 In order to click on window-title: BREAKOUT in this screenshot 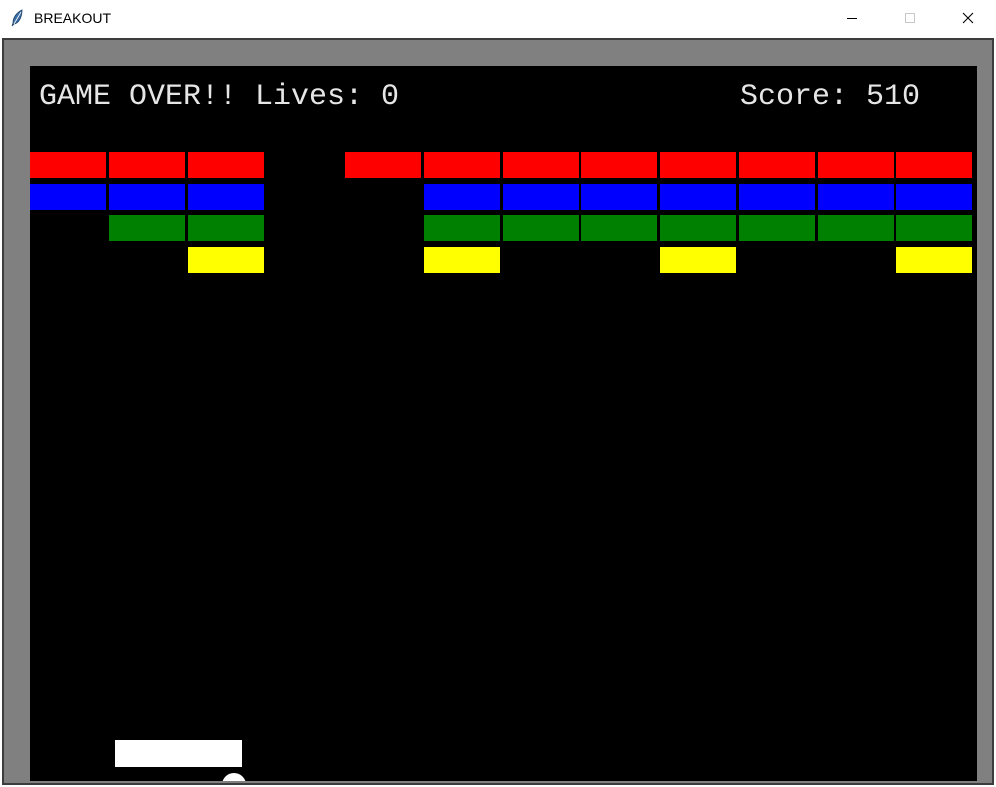, I will do `click(73, 18)`.